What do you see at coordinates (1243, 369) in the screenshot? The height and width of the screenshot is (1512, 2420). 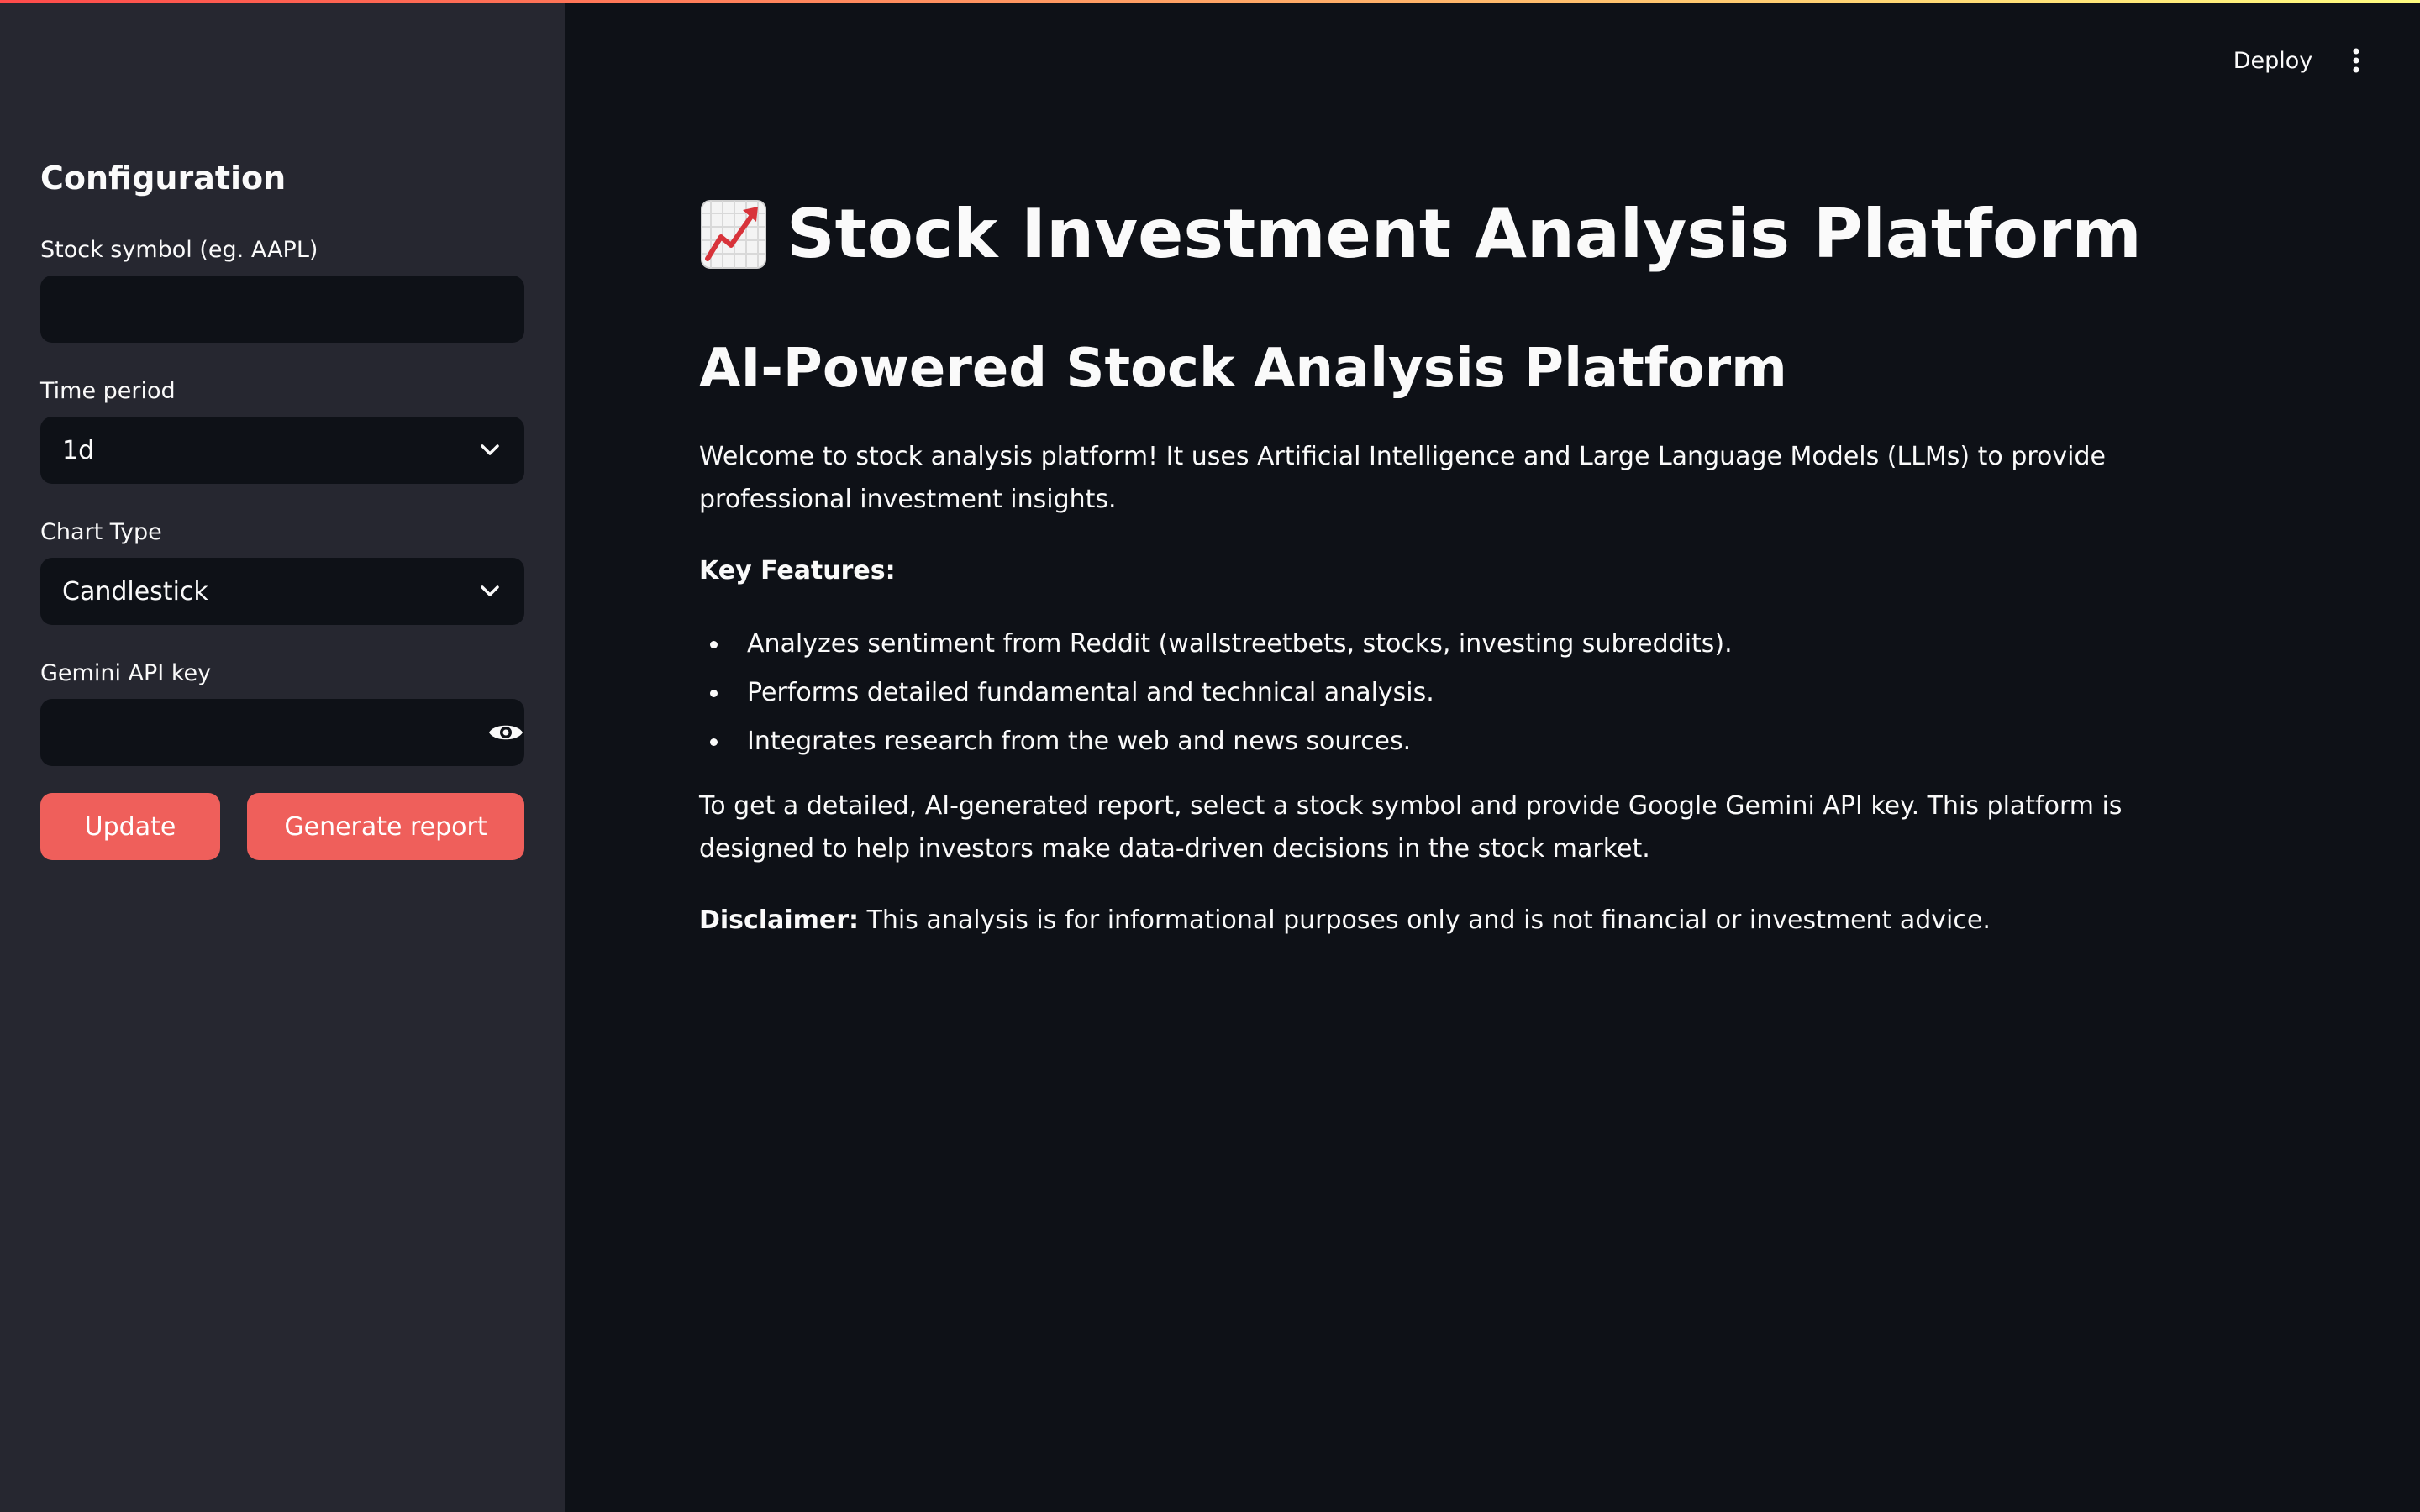 I see `page-subtitle: AI-Powered Stock Analysis Platform` at bounding box center [1243, 369].